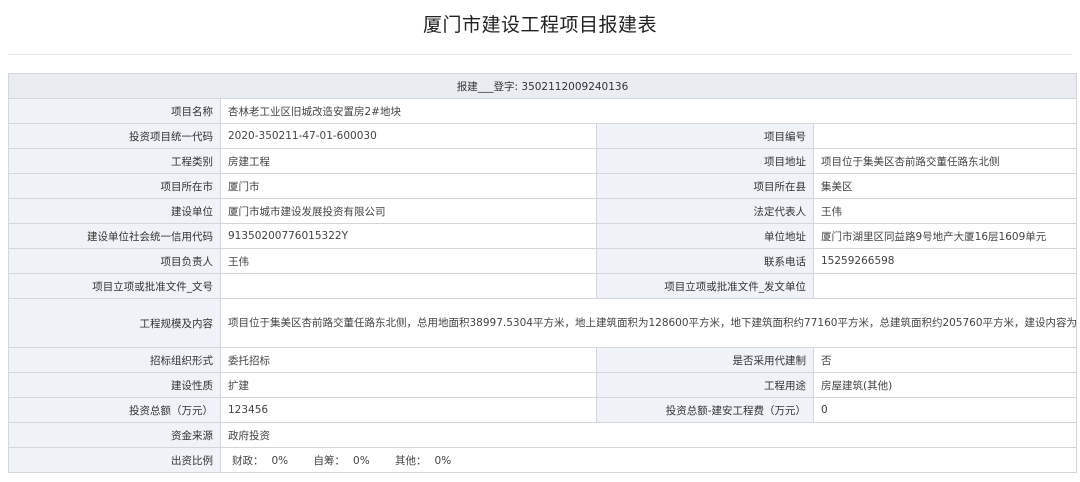 The width and height of the screenshot is (1080, 482). Describe the element at coordinates (114, 236) in the screenshot. I see `credit-code-label: 建设单位社会统一信用代码` at that location.